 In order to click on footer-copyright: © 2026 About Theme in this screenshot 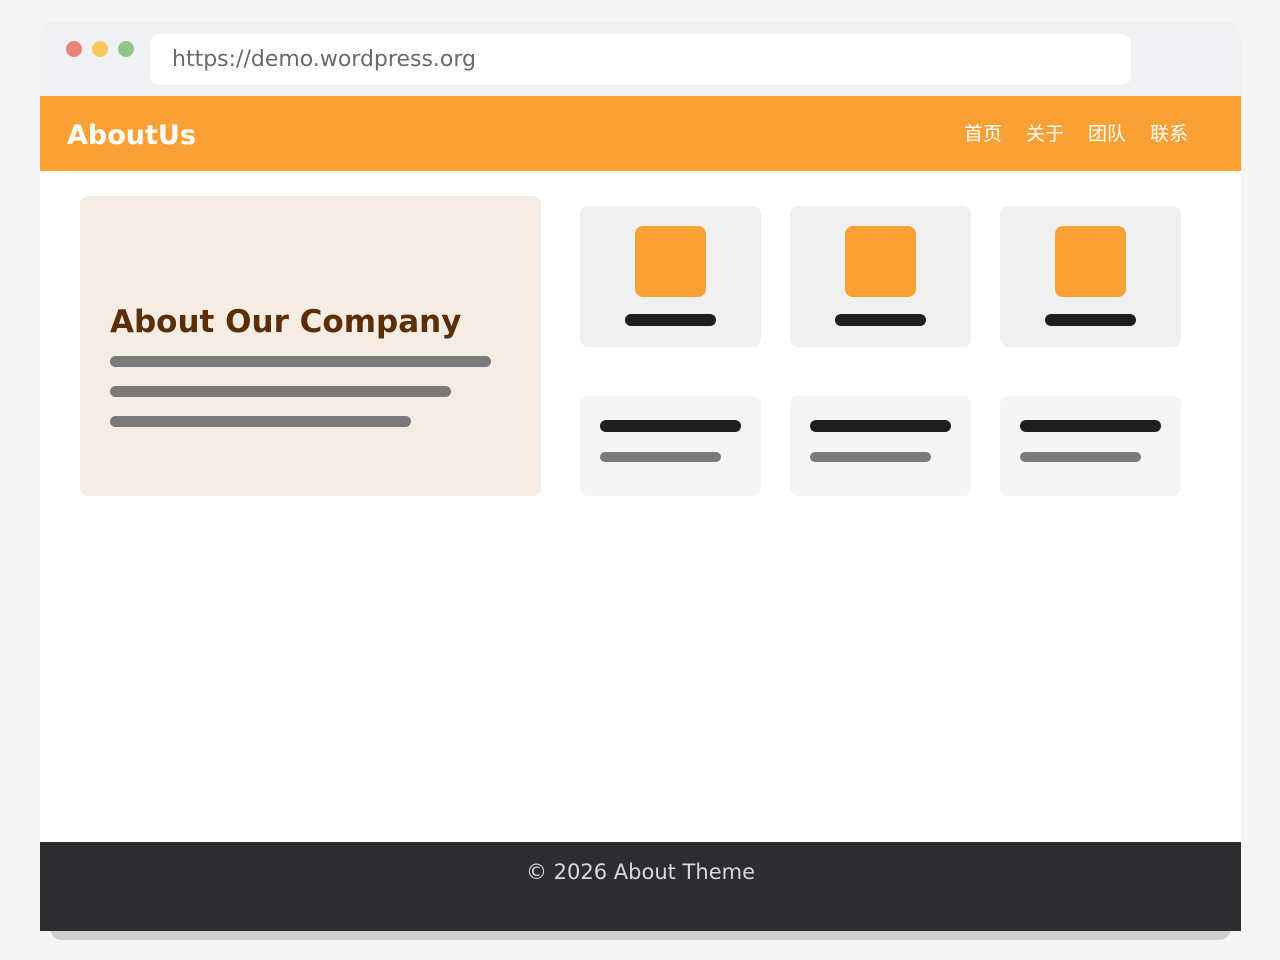, I will do `click(640, 872)`.